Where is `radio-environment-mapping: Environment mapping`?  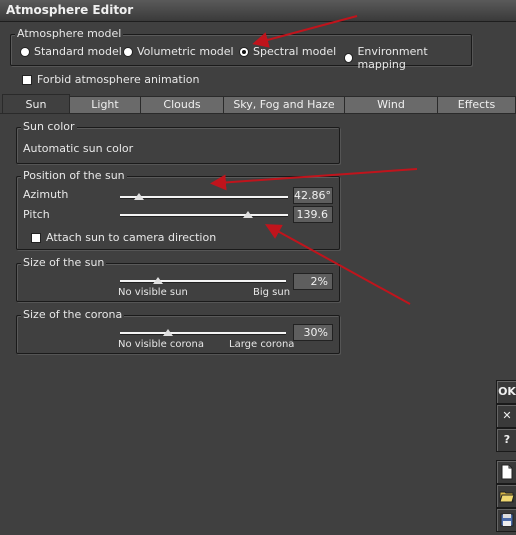
radio-environment-mapping: Environment mapping is located at coordinates (408, 58).